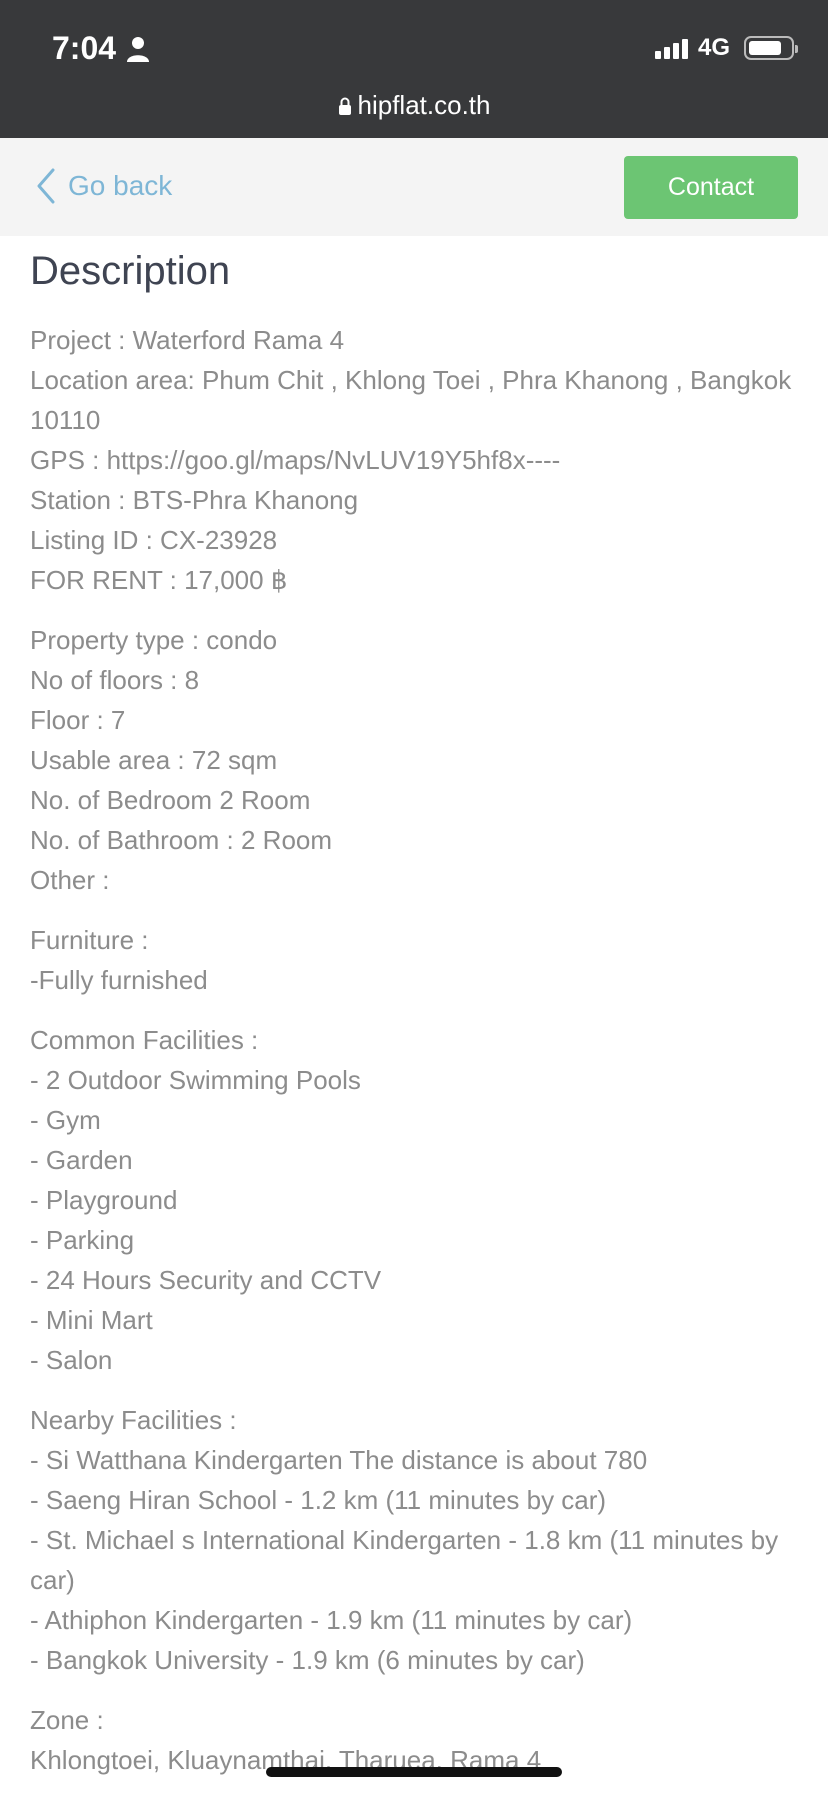 Image resolution: width=828 pixels, height=1800 pixels. I want to click on status-time: 7:04, so click(101, 48).